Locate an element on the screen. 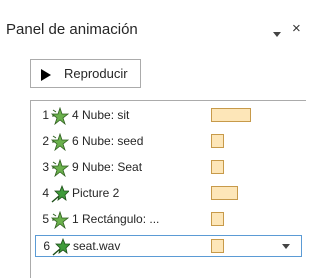  play-button-label: Reproducir is located at coordinates (96, 73).